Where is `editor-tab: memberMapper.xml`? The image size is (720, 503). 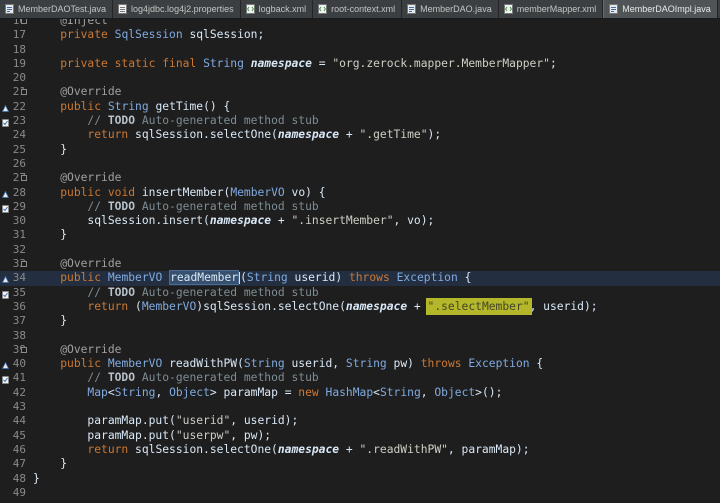
editor-tab: memberMapper.xml is located at coordinates (551, 9).